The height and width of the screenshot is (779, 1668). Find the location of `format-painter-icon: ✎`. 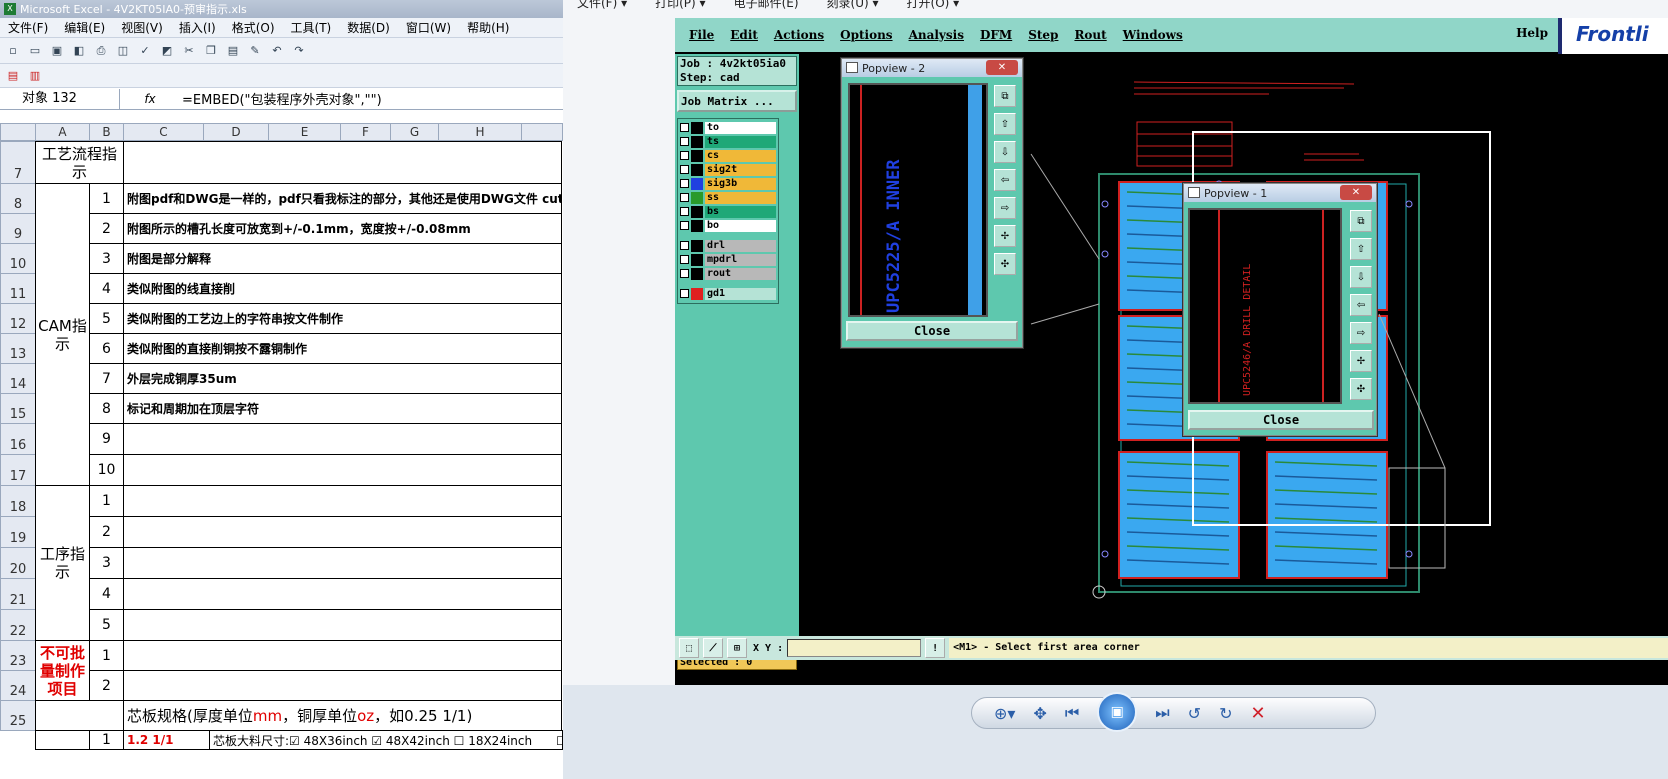

format-painter-icon: ✎ is located at coordinates (255, 51).